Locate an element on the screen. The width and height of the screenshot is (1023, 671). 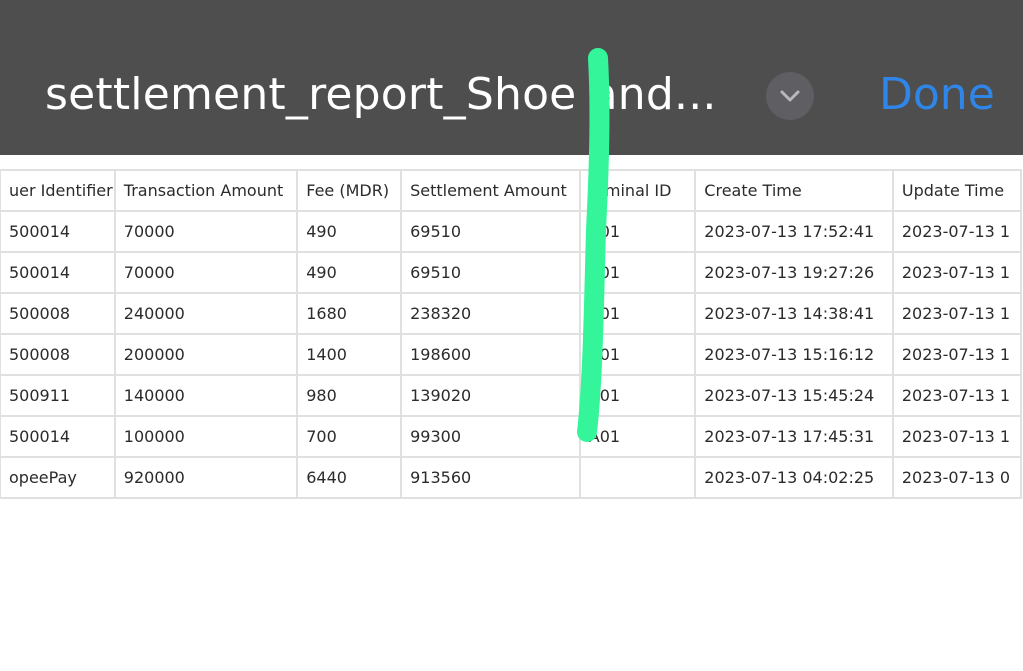
table-cell: 6440 is located at coordinates (349, 477).